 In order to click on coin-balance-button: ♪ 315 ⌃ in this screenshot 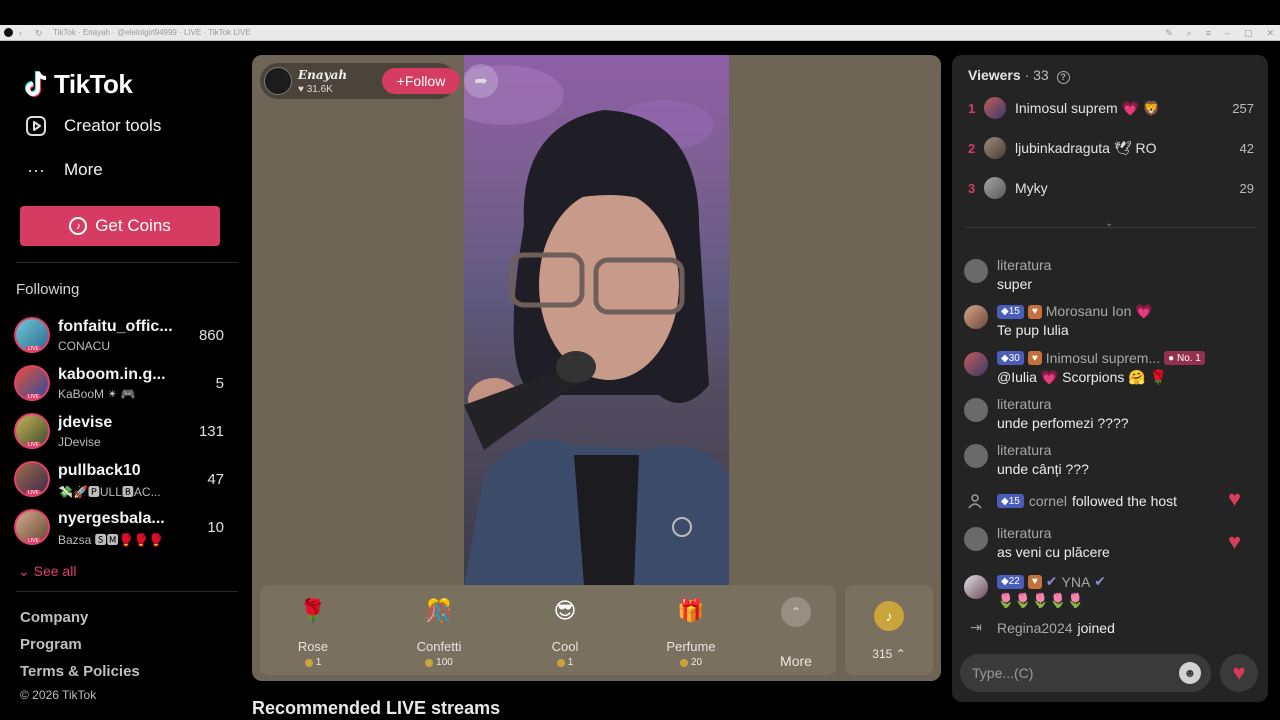, I will do `click(889, 630)`.